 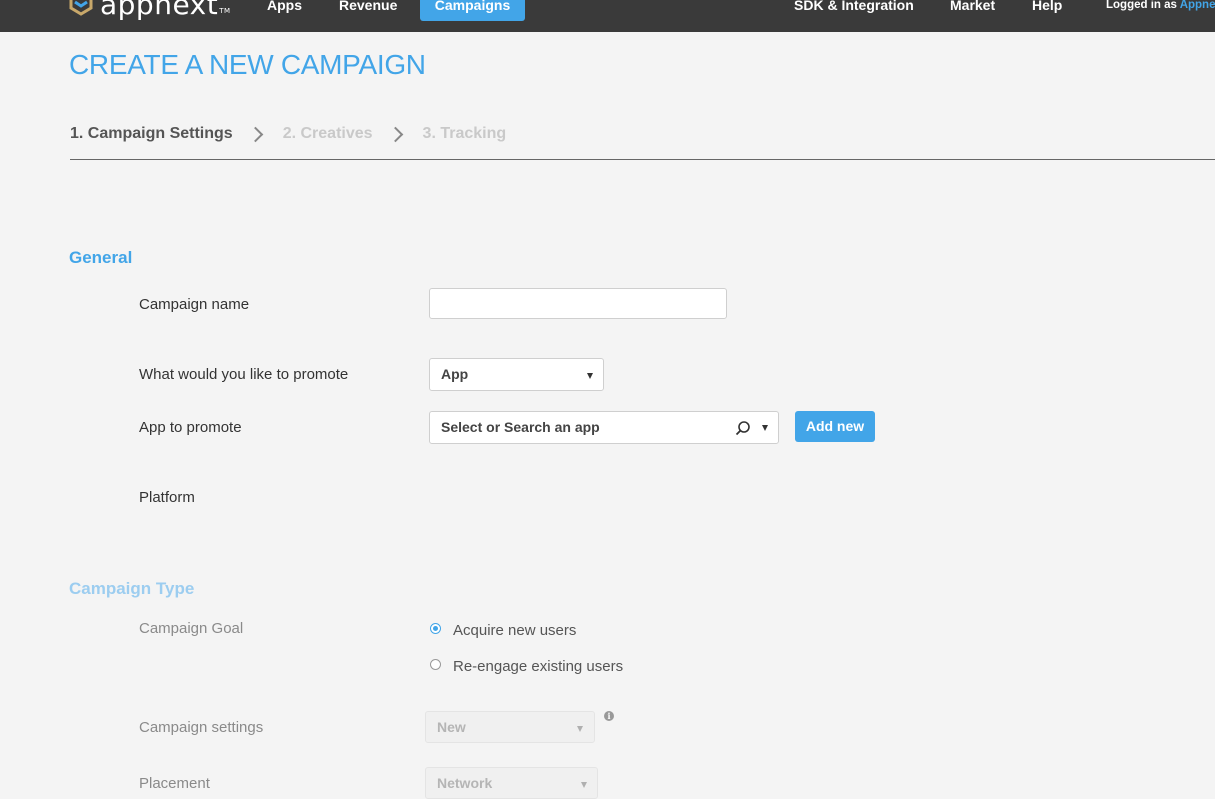 I want to click on search-icon, so click(x=743, y=428).